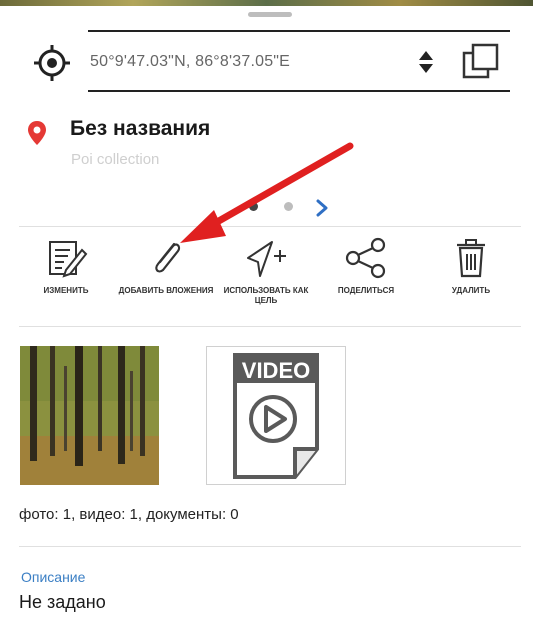  I want to click on use-as-destination-button: использовать как цель, so click(266, 281).